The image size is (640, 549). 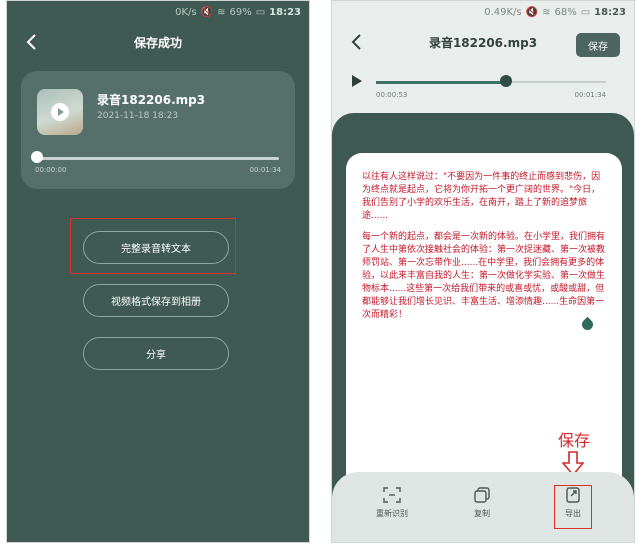 I want to click on progress-fill, so click(x=441, y=82).